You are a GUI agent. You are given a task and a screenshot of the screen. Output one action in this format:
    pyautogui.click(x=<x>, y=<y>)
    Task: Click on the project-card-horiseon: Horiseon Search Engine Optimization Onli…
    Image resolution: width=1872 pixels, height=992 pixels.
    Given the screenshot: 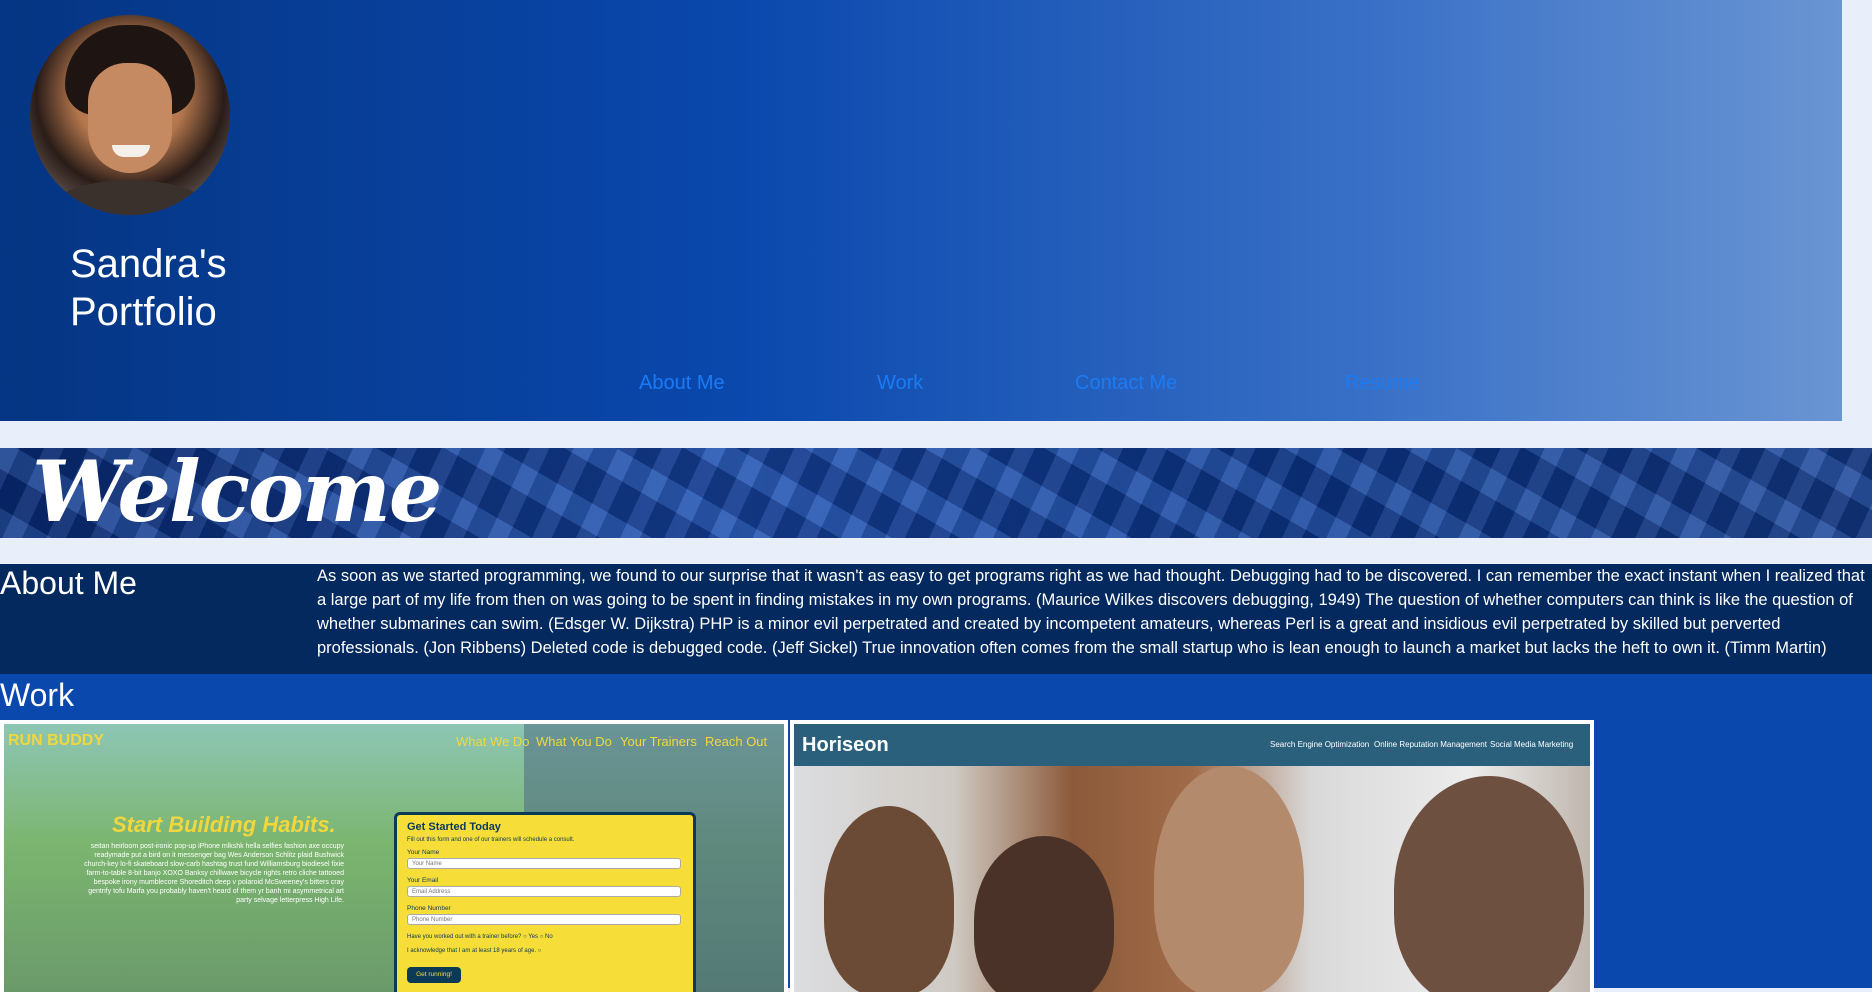 What is the action you would take?
    pyautogui.click(x=1192, y=856)
    